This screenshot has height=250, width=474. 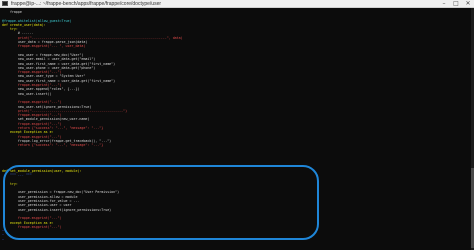 What do you see at coordinates (5, 3) in the screenshot?
I see `terminal-app-icon` at bounding box center [5, 3].